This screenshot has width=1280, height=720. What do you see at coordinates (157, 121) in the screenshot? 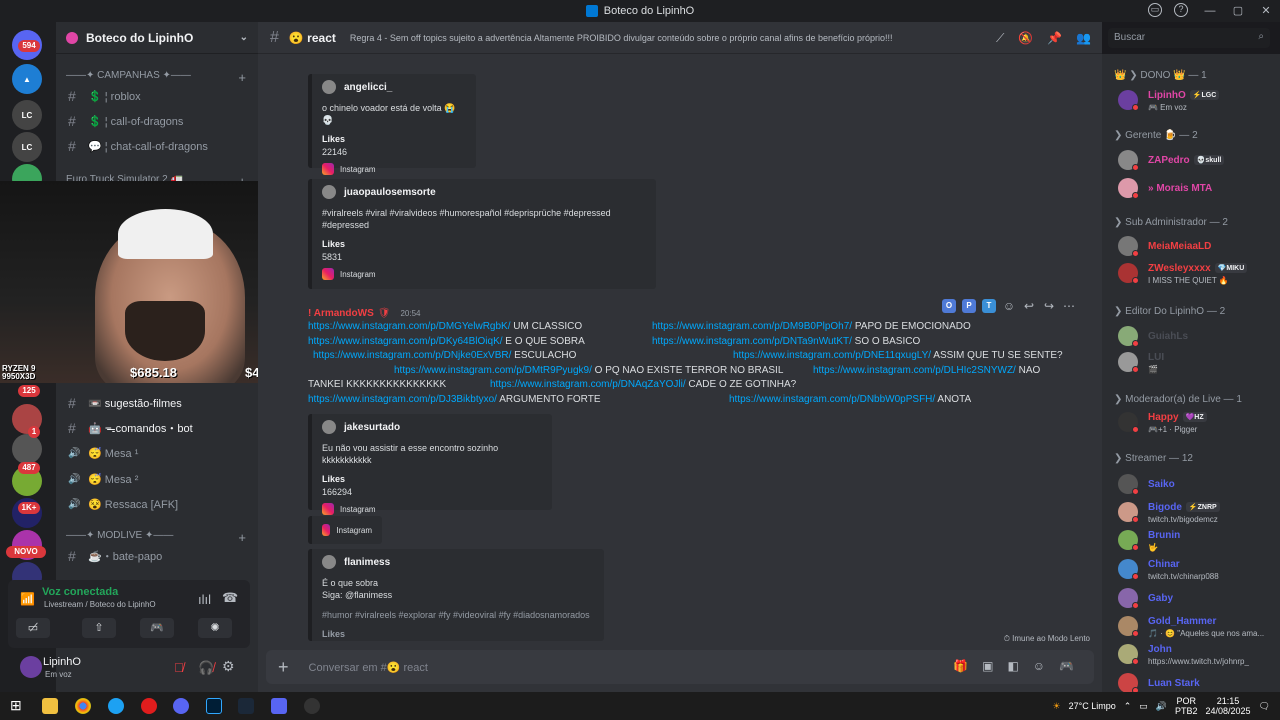
I see `channel-item: # 💲 ¦ call-of-dragons` at bounding box center [157, 121].